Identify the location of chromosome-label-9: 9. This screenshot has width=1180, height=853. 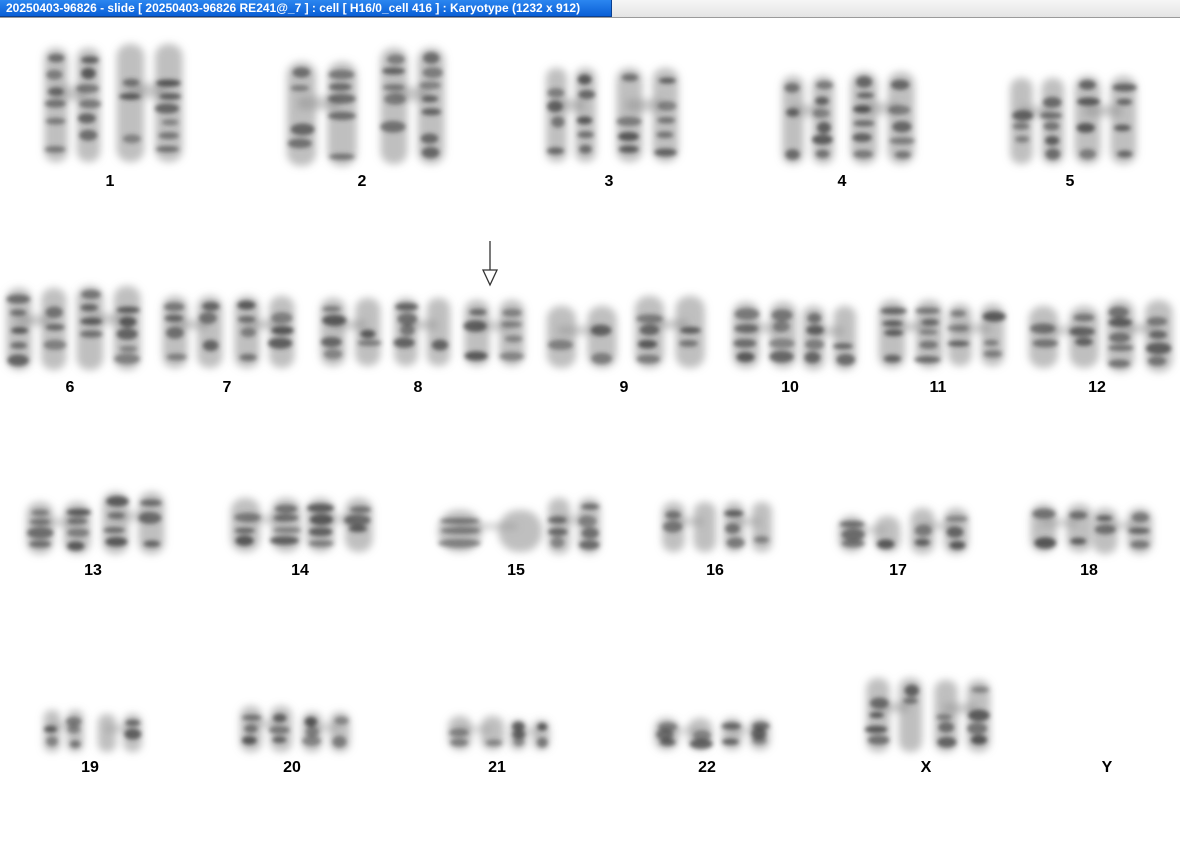
(624, 387).